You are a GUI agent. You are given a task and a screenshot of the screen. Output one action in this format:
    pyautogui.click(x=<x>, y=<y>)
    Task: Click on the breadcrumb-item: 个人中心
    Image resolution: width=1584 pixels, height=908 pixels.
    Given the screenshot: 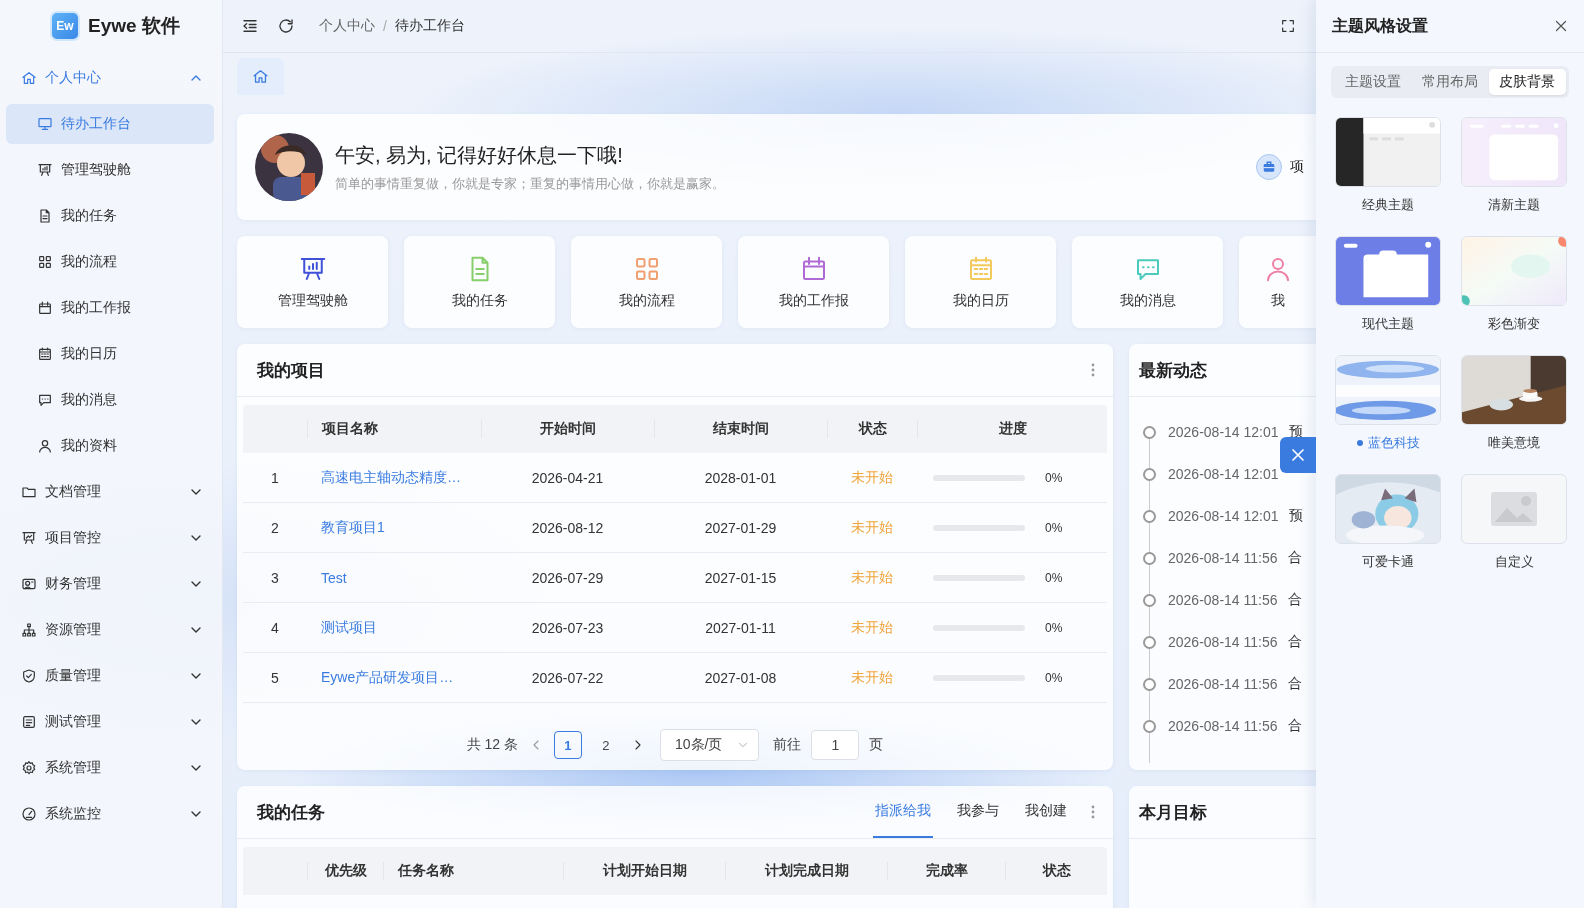 What is the action you would take?
    pyautogui.click(x=347, y=26)
    